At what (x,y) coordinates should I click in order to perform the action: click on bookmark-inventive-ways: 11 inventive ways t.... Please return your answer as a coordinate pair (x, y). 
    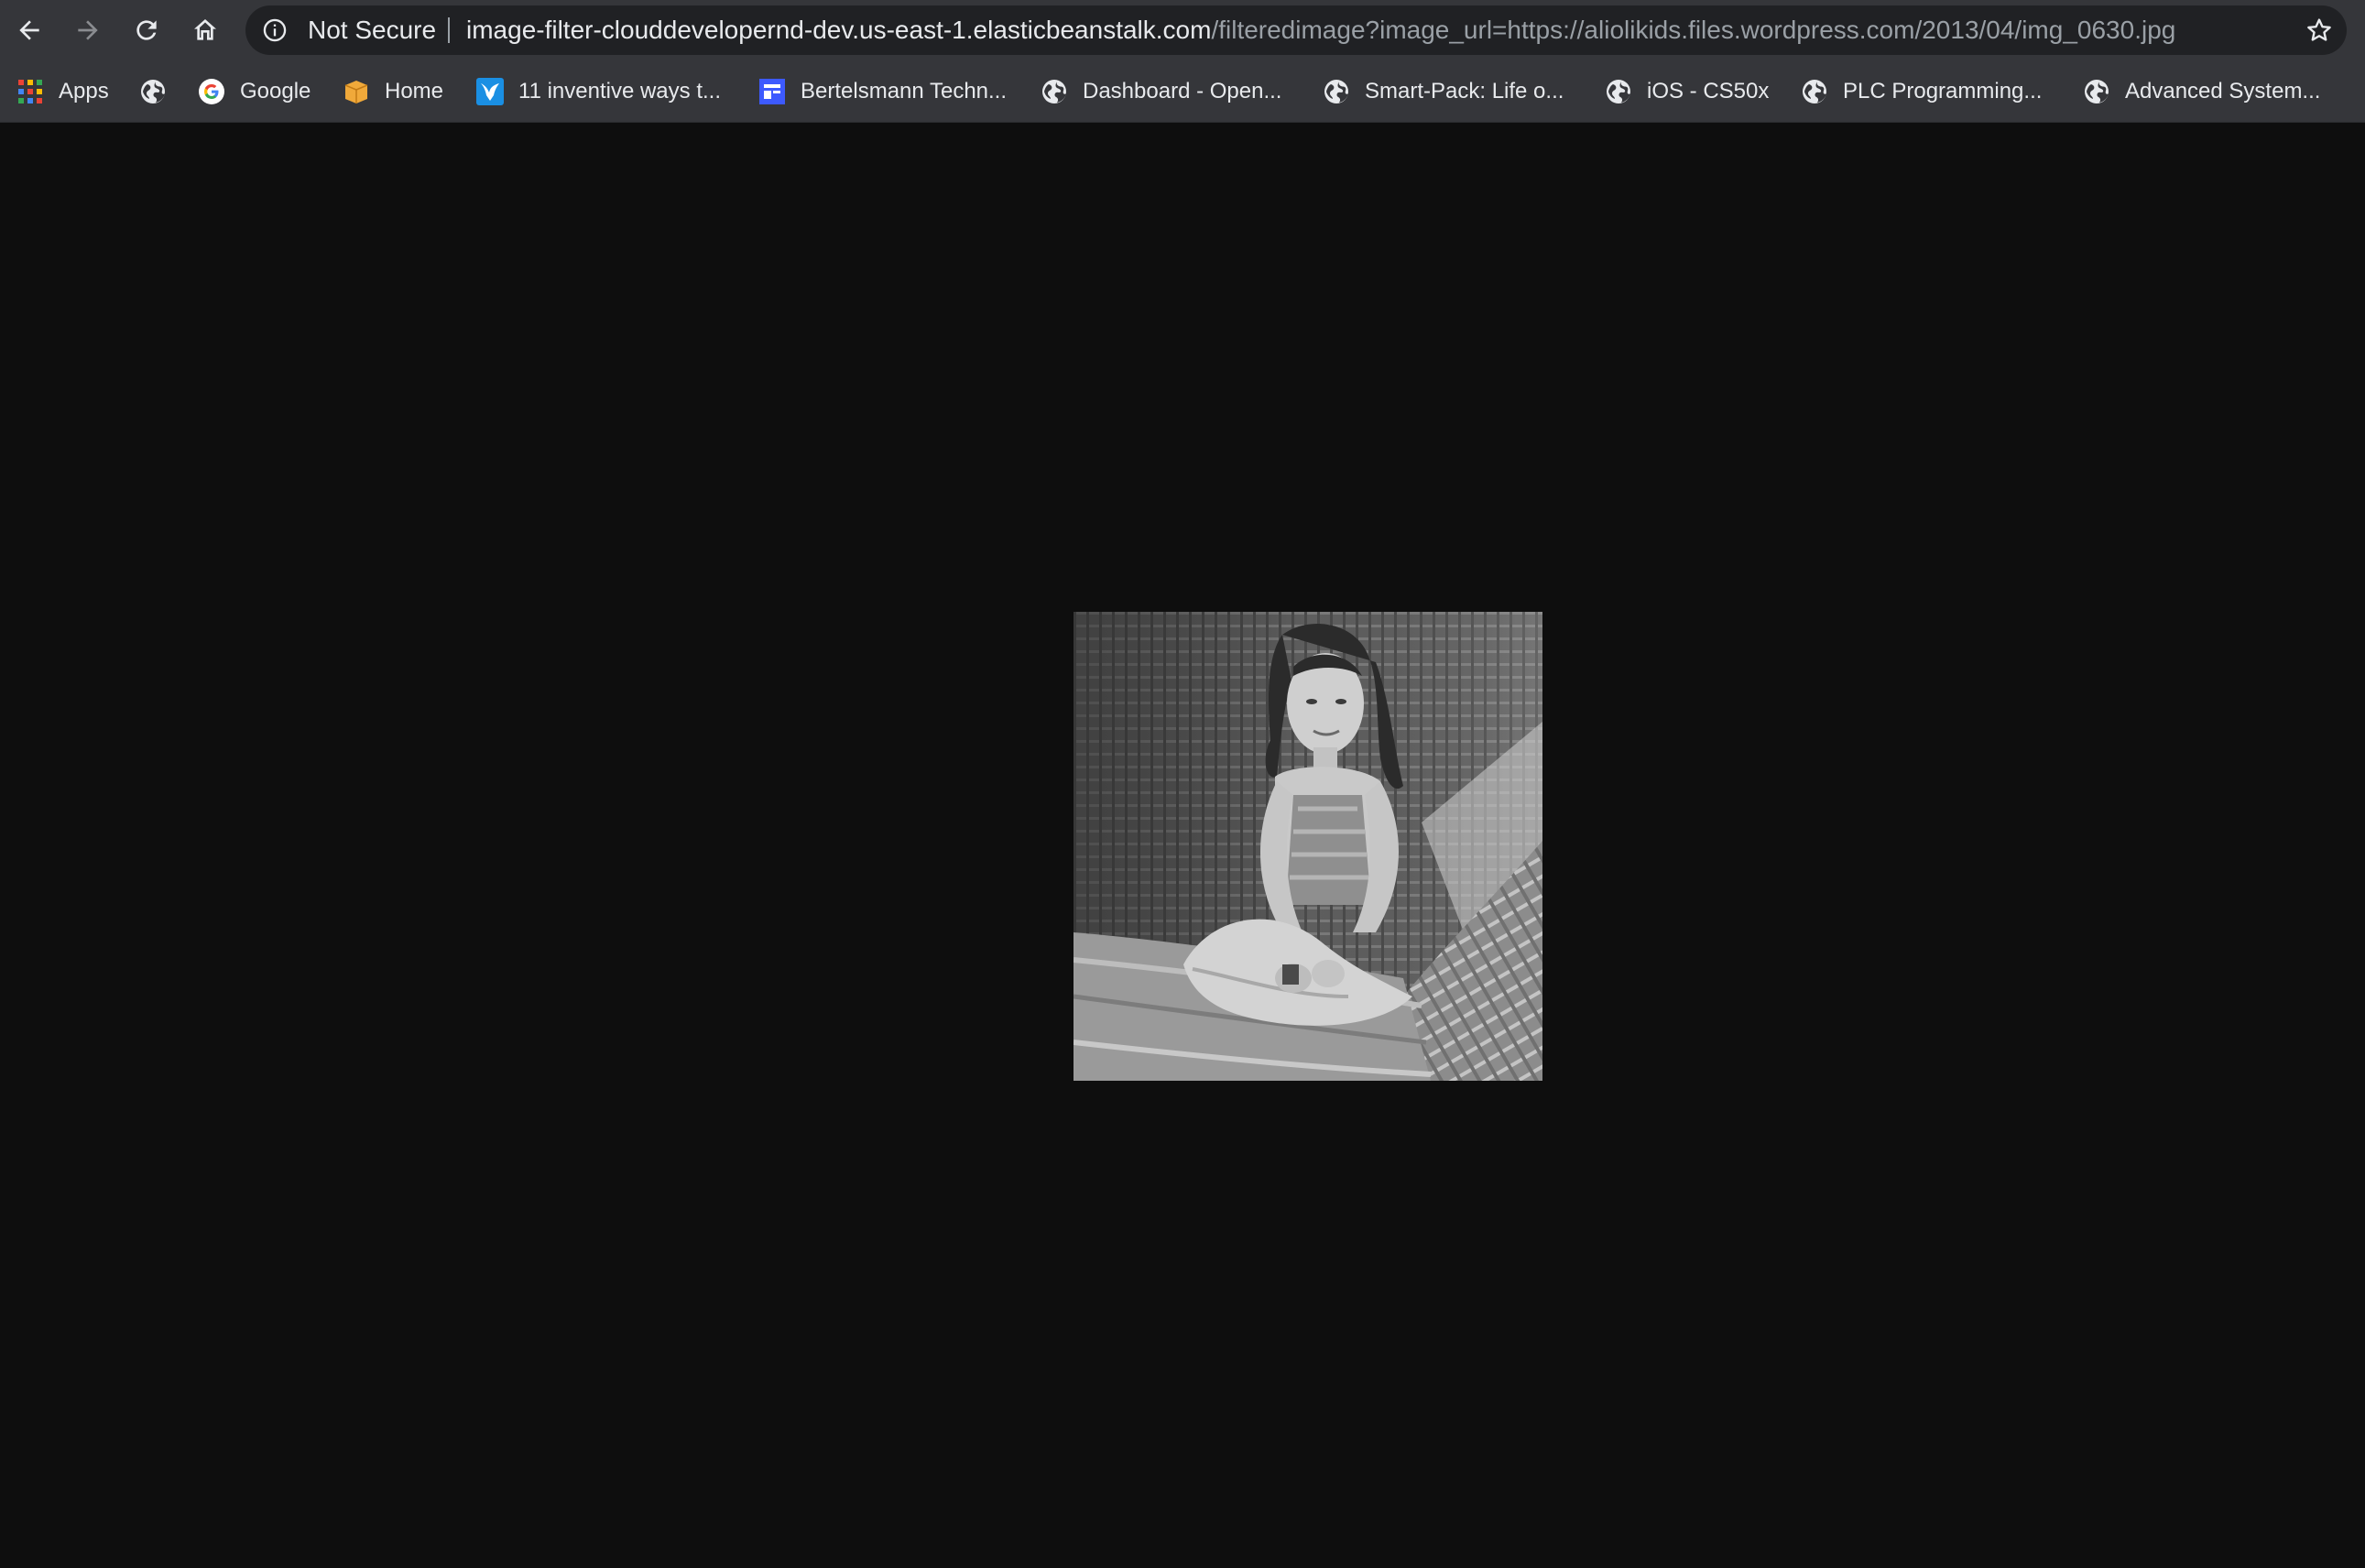
    Looking at the image, I should click on (598, 91).